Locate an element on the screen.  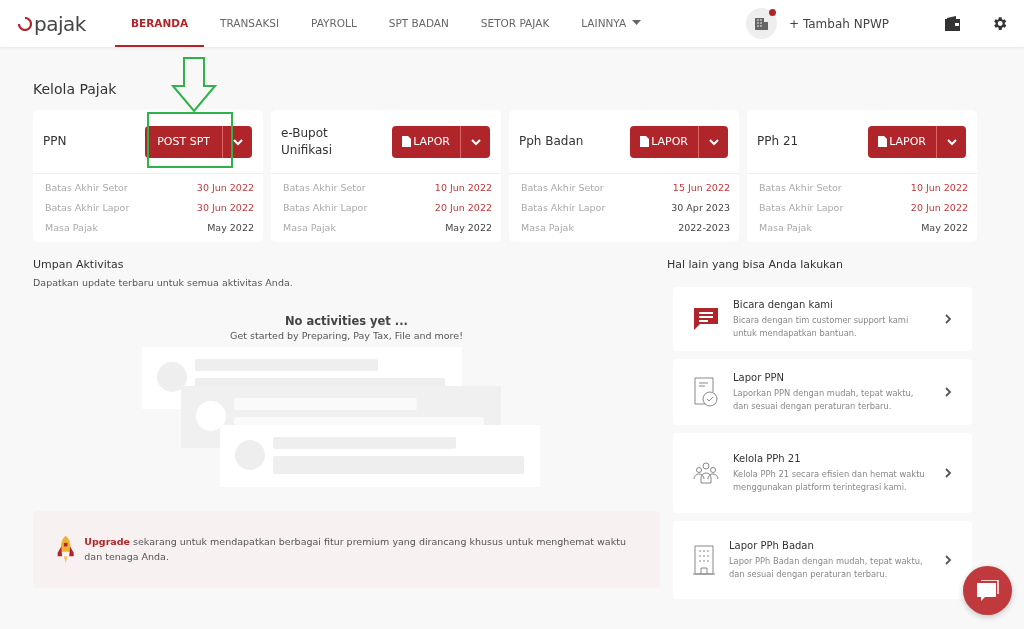
deadline-value: 30 Apr 2023 is located at coordinates (700, 207).